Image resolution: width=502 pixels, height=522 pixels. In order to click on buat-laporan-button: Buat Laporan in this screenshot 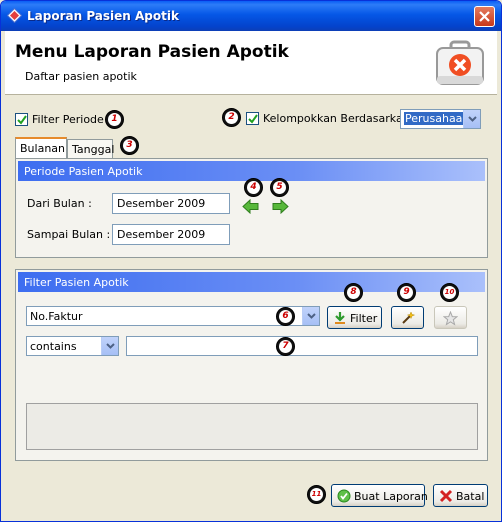, I will do `click(379, 495)`.